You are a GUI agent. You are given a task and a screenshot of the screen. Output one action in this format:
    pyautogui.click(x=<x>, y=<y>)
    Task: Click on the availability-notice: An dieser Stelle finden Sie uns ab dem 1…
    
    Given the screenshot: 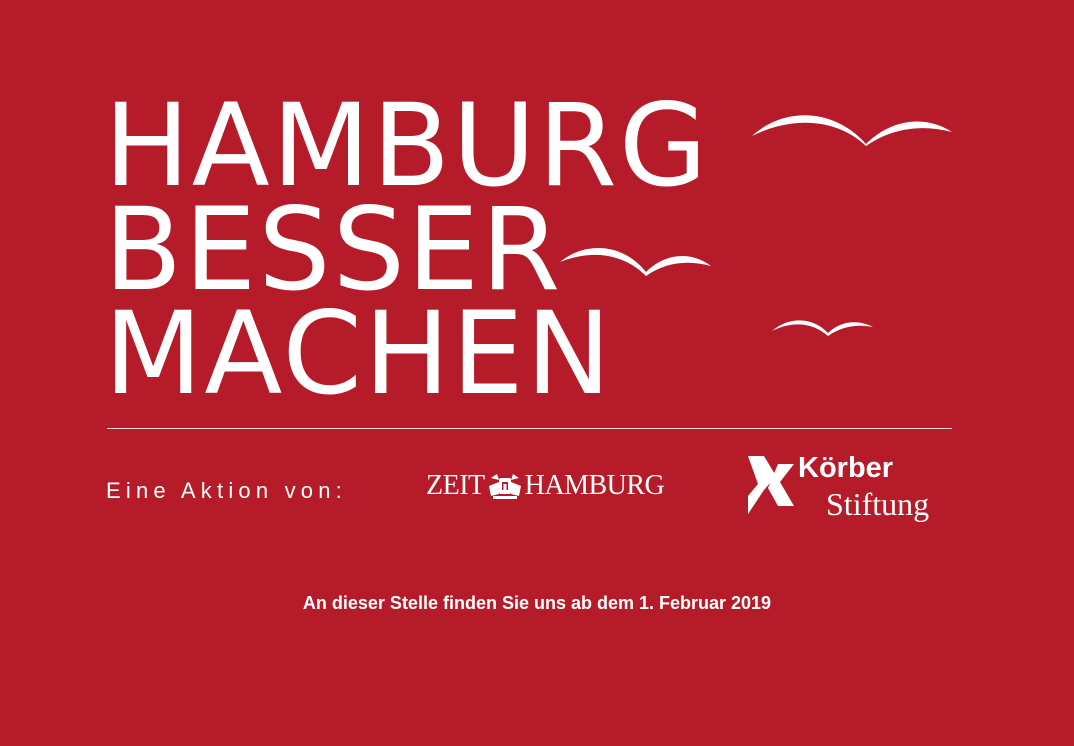 What is the action you would take?
    pyautogui.click(x=537, y=603)
    